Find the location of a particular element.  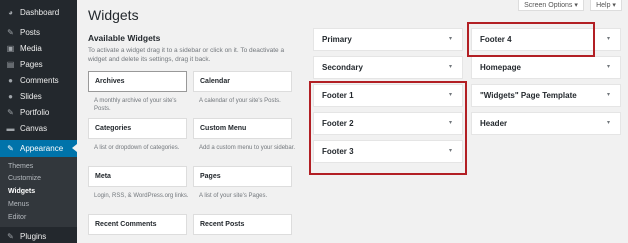

widget-description: Add a custom menu to your sidebar. is located at coordinates (247, 148).